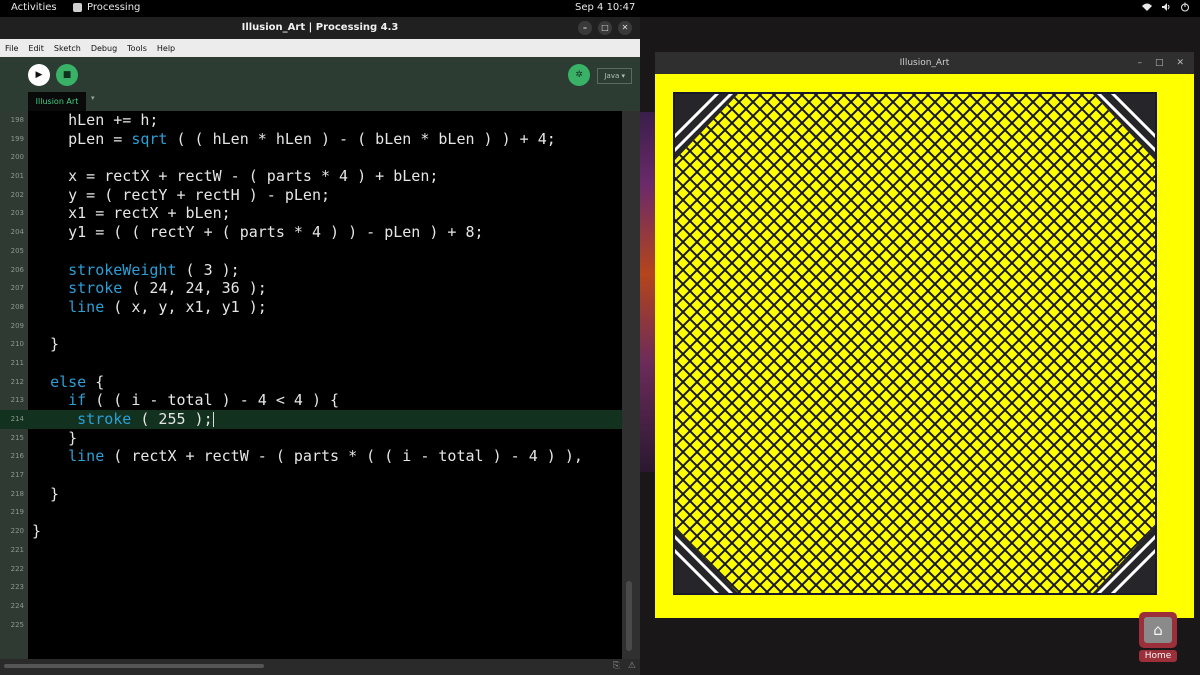 The width and height of the screenshot is (1200, 675). Describe the element at coordinates (311, 606) in the screenshot. I see `code-line: 224` at that location.